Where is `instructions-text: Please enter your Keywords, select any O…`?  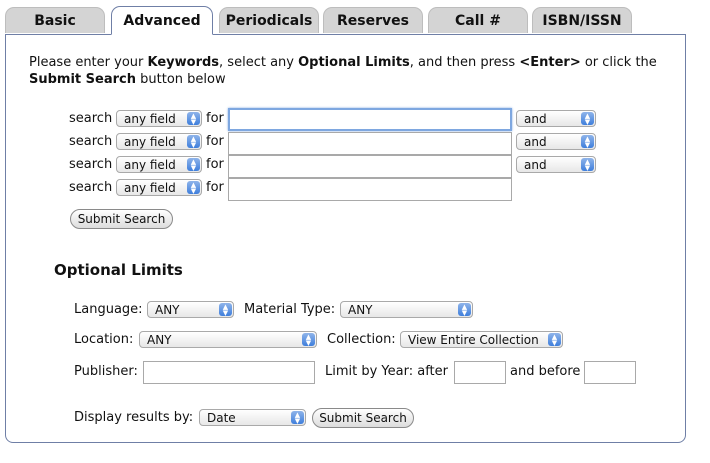 instructions-text: Please enter your Keywords, select any O… is located at coordinates (343, 71).